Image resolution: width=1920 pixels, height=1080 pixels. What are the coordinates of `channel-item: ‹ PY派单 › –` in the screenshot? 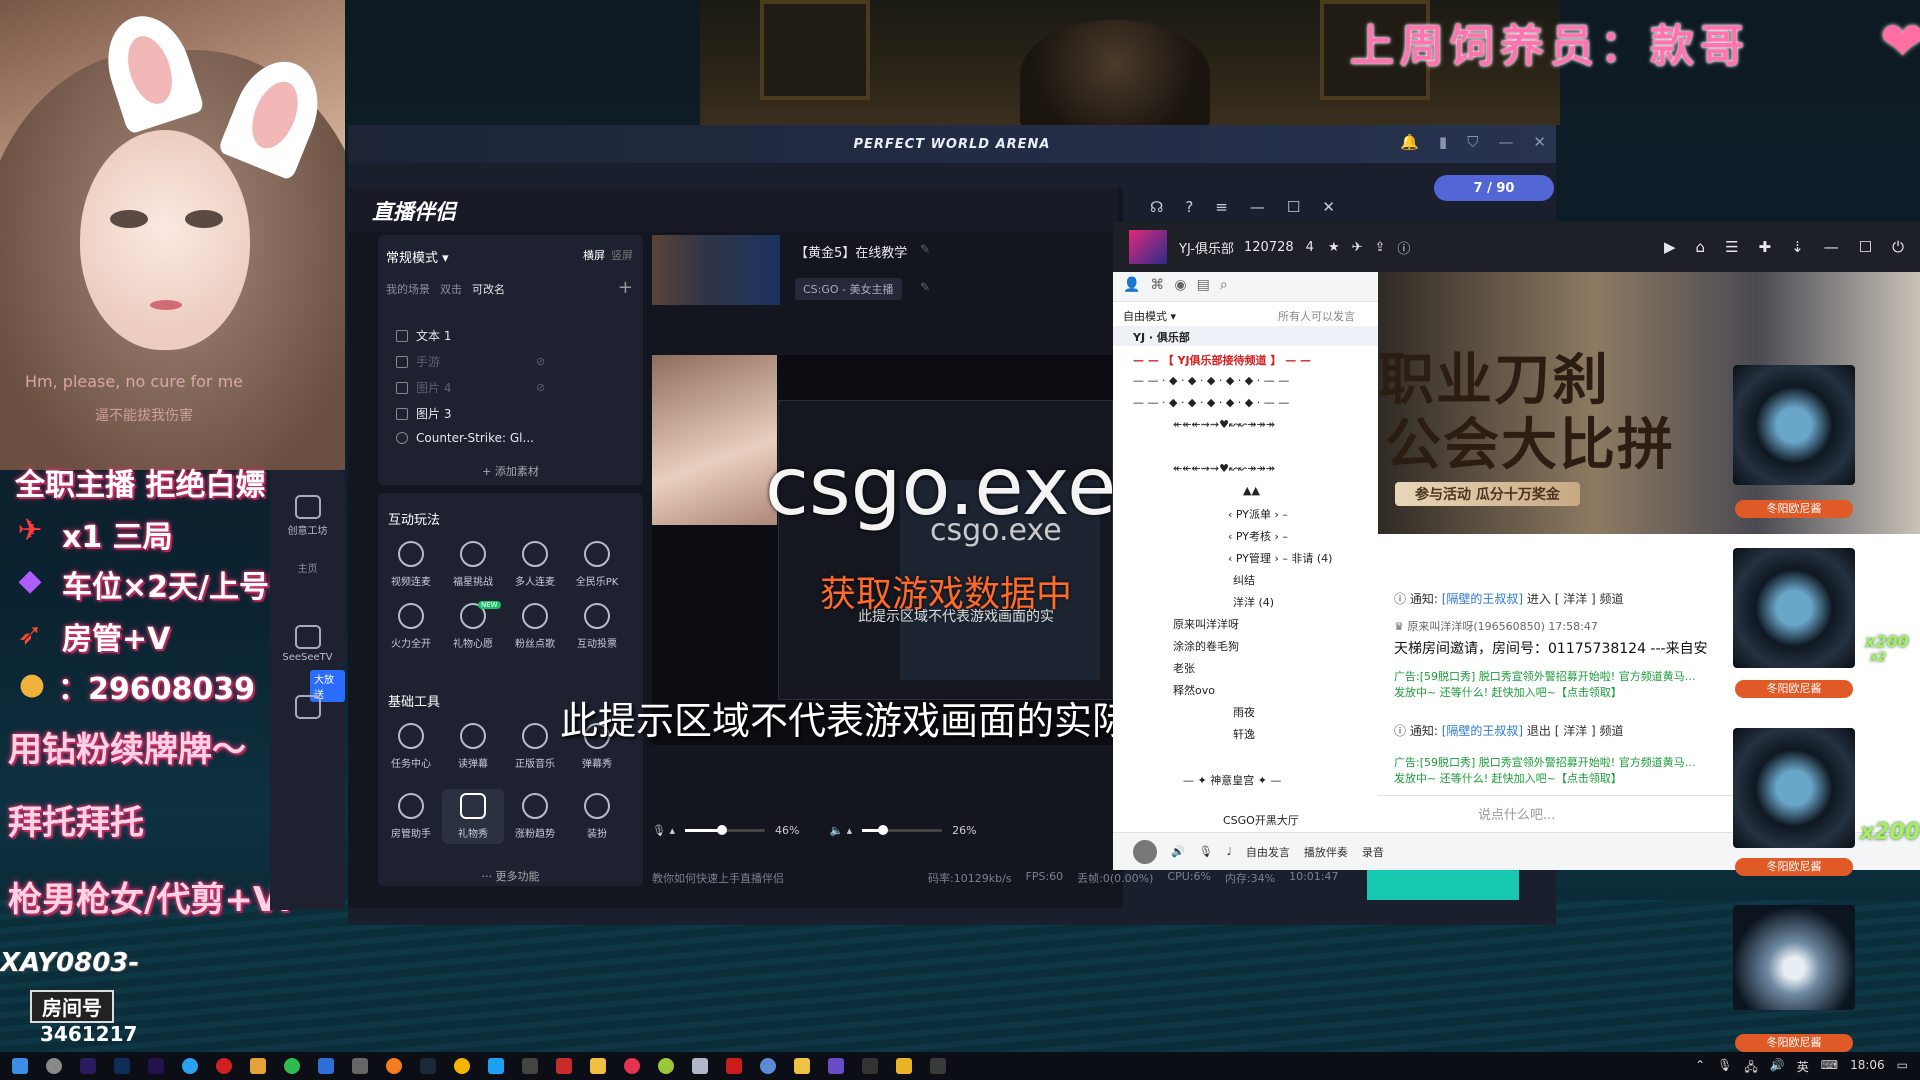 It's located at (1258, 514).